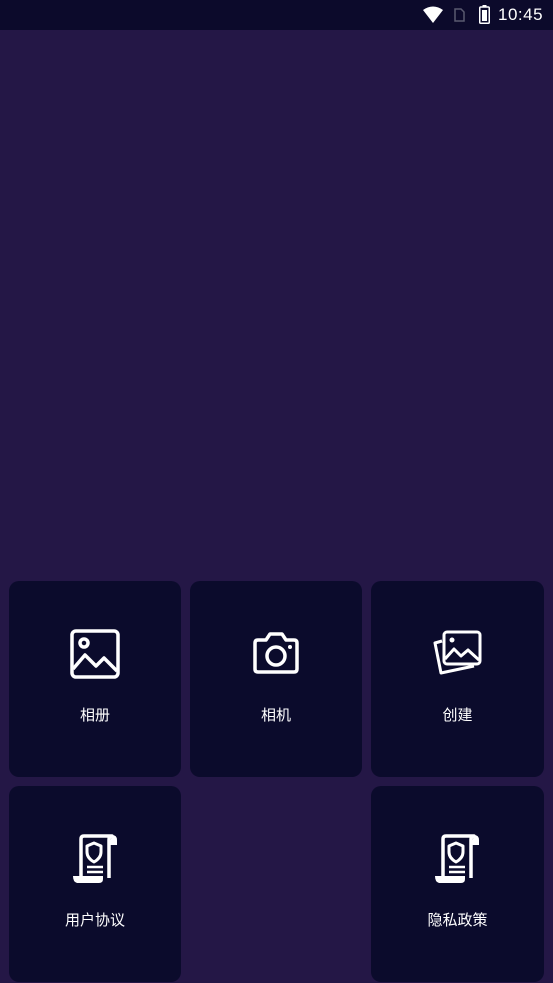  Describe the element at coordinates (433, 14) in the screenshot. I see `wifi-icon` at that location.